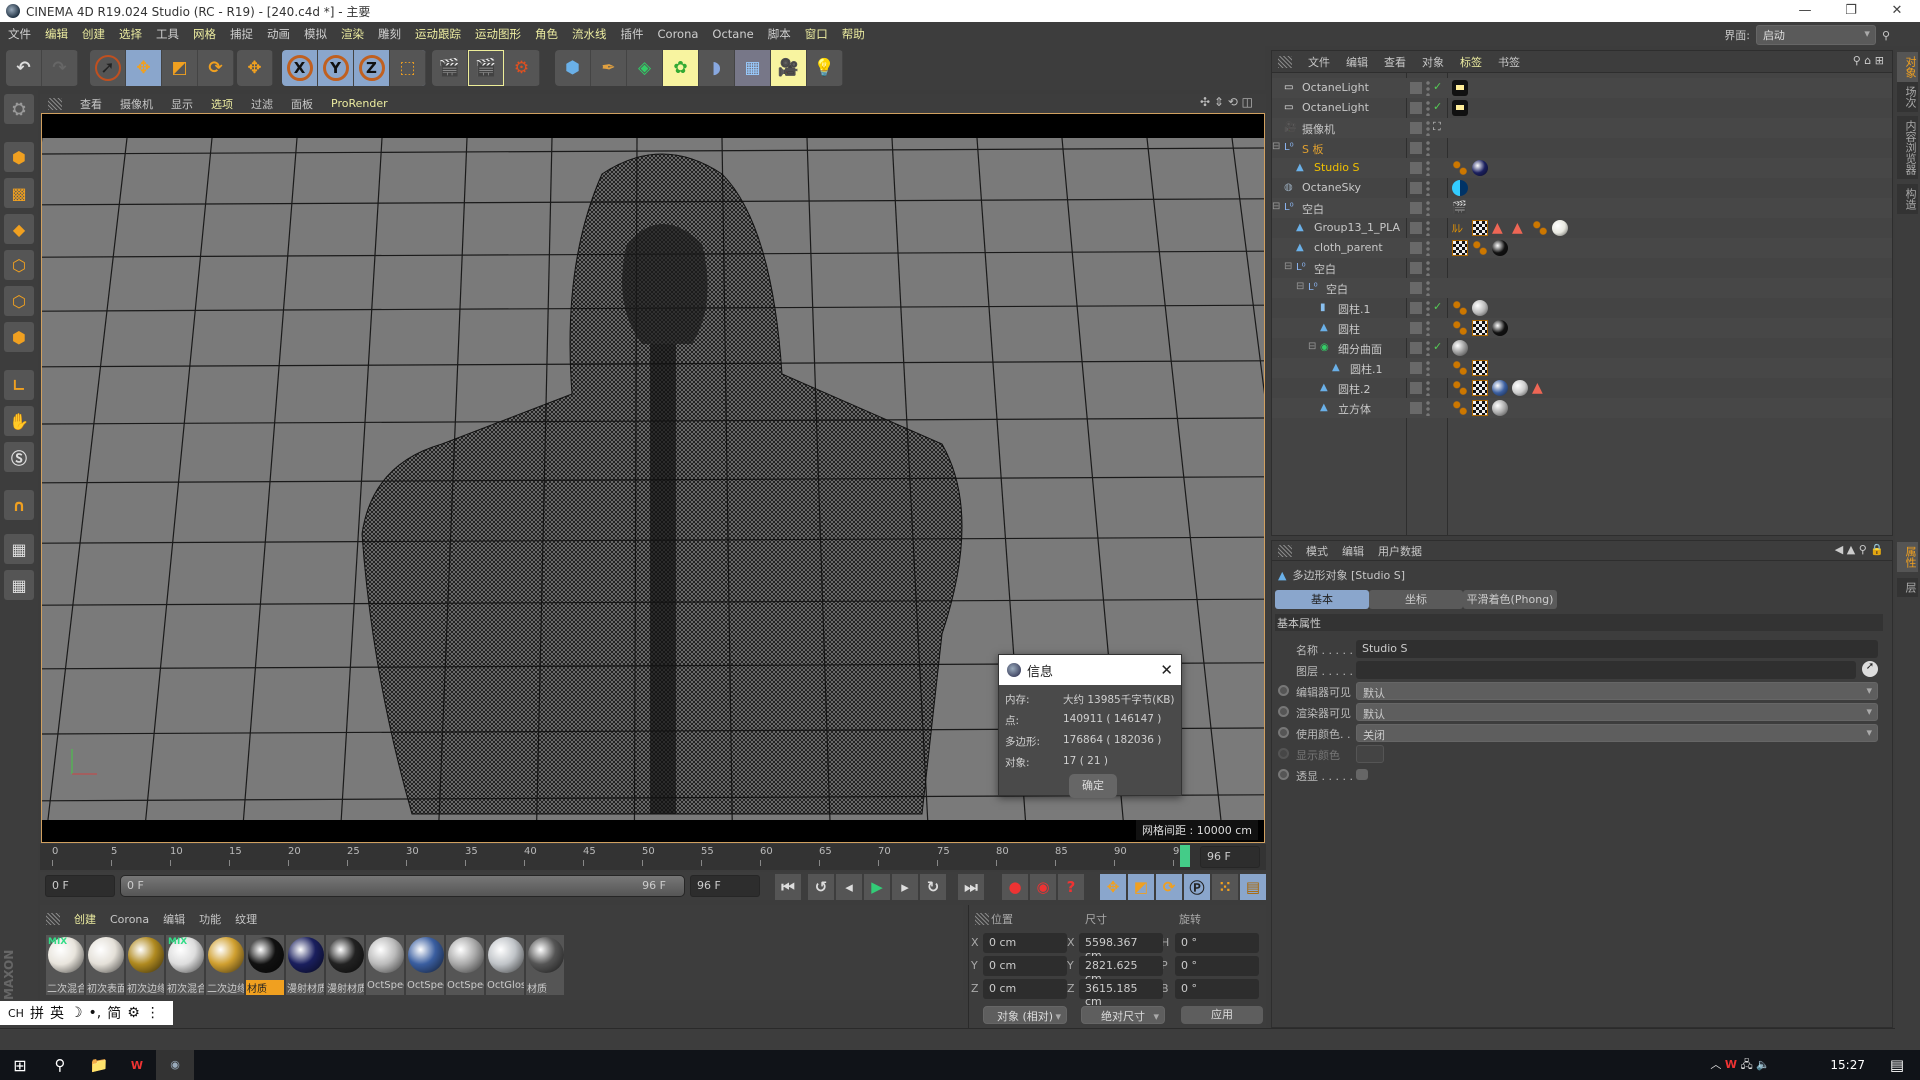 This screenshot has width=1920, height=1080. I want to click on material-swatch: 材质, so click(545, 965).